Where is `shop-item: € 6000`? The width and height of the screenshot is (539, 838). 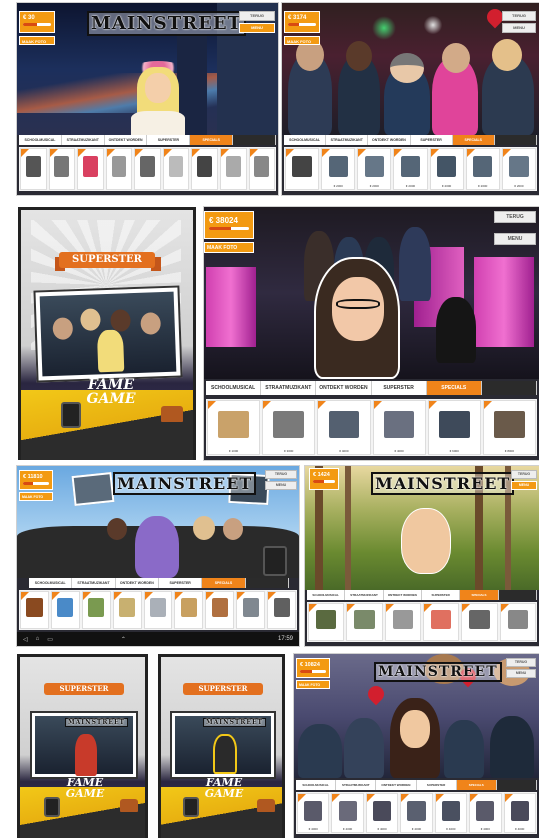
shop-item: € 6000 is located at coordinates (454, 427).